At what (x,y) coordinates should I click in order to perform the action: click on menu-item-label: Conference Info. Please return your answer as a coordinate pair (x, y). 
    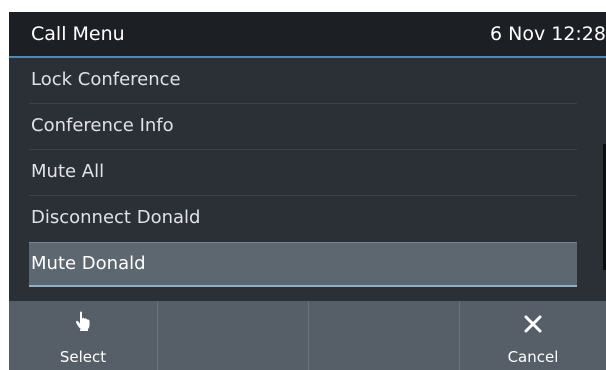
    Looking at the image, I should click on (102, 125).